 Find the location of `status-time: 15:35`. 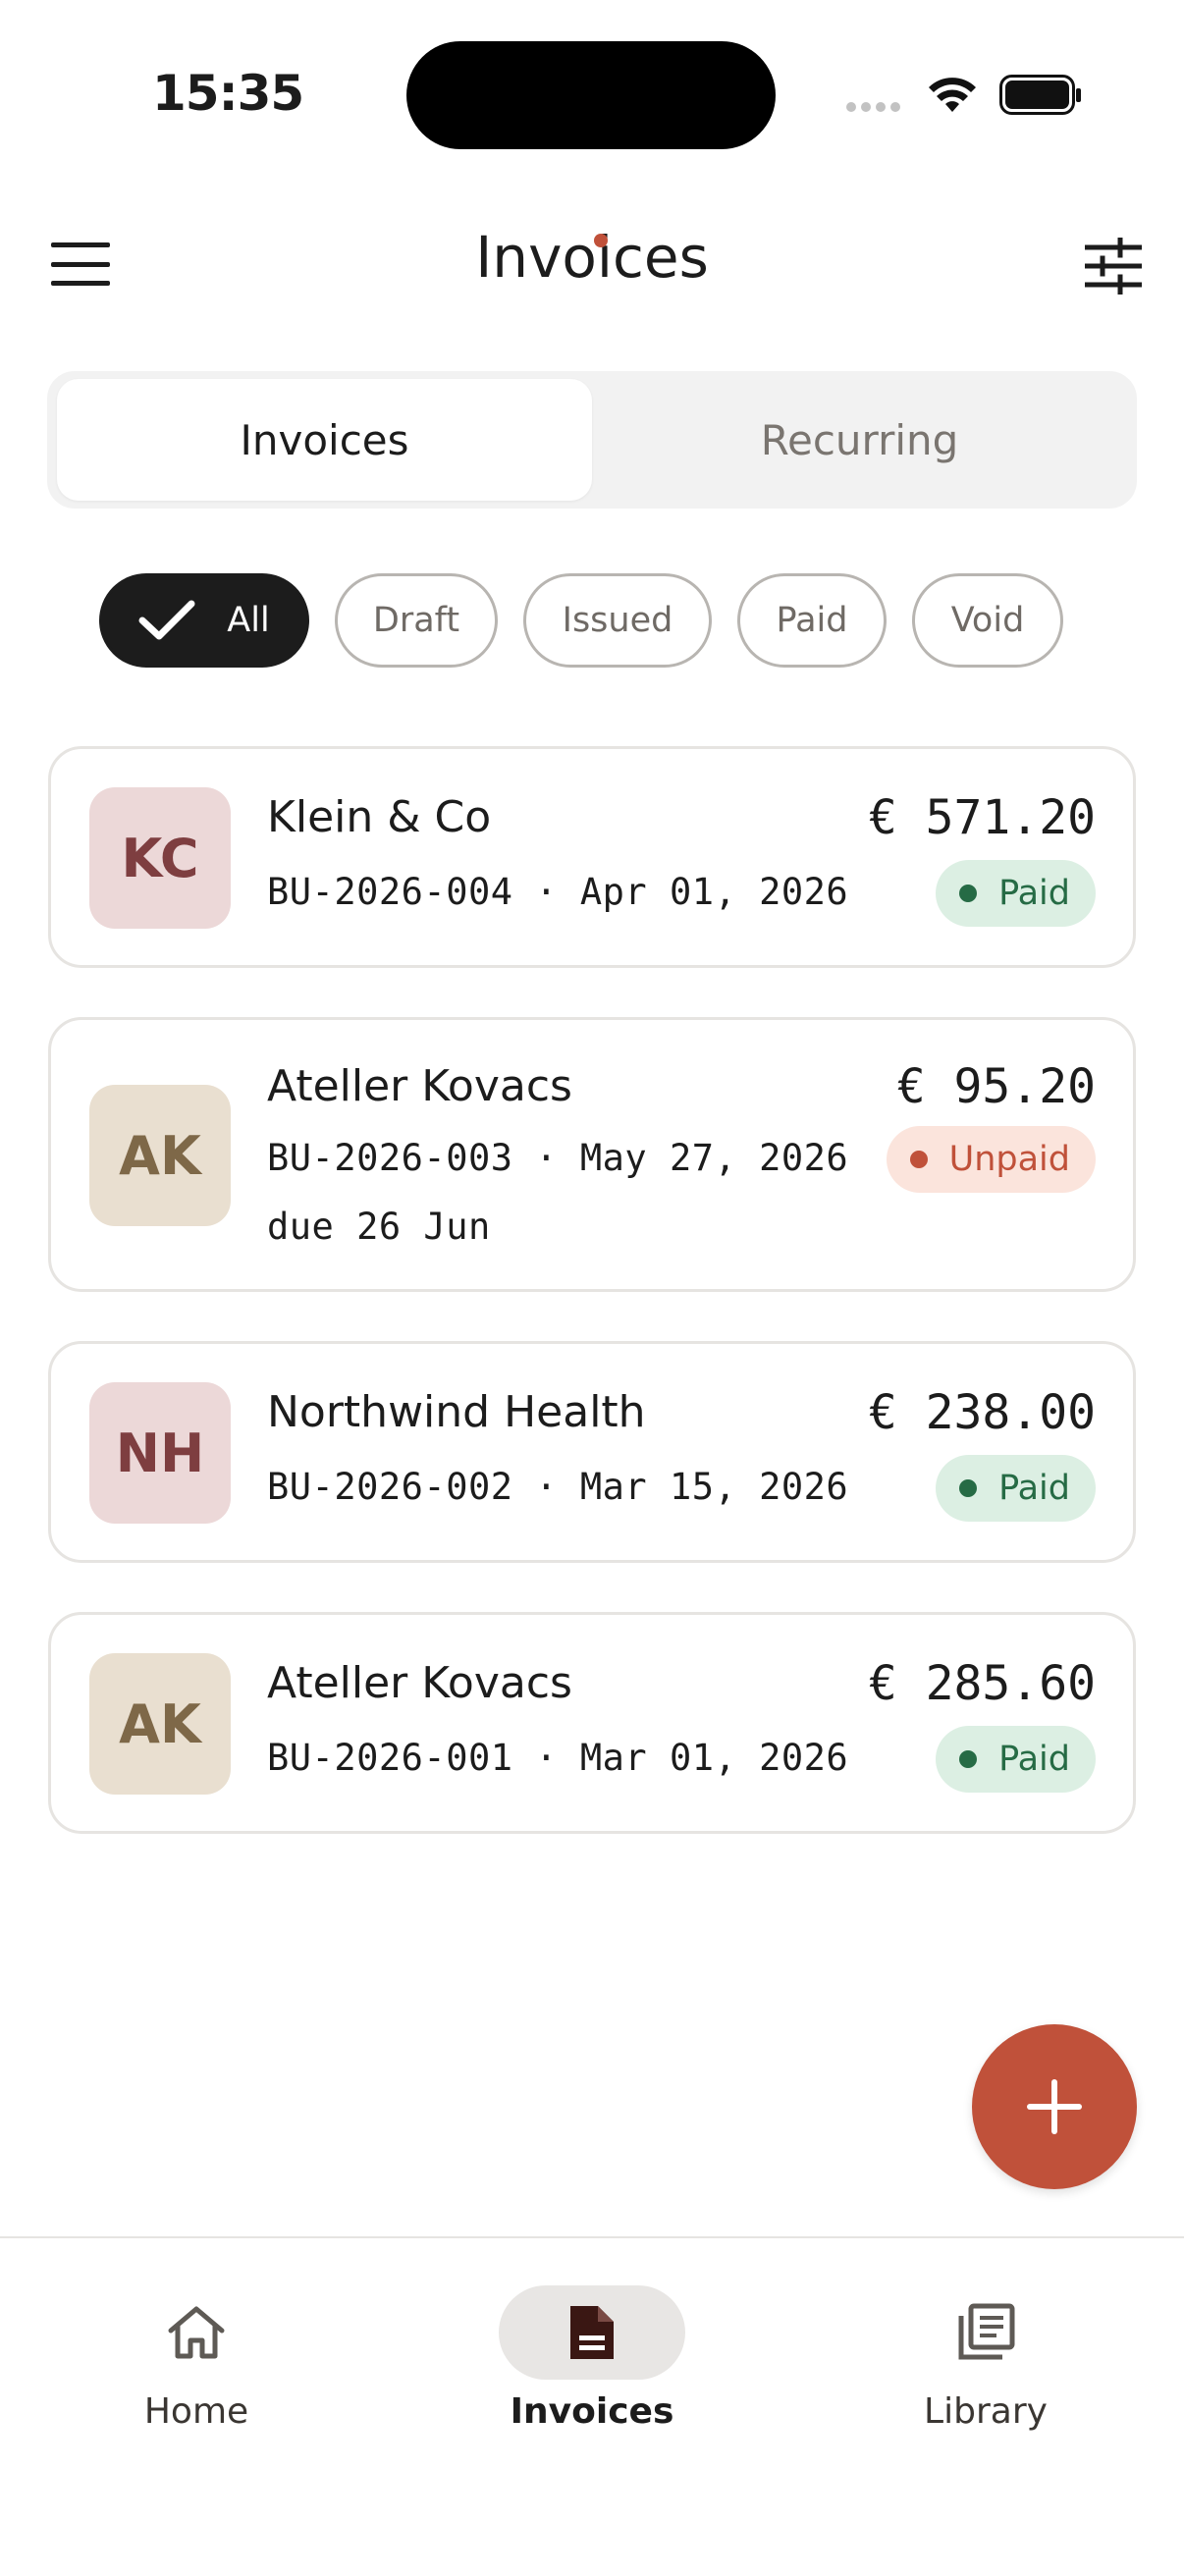

status-time: 15:35 is located at coordinates (228, 93).